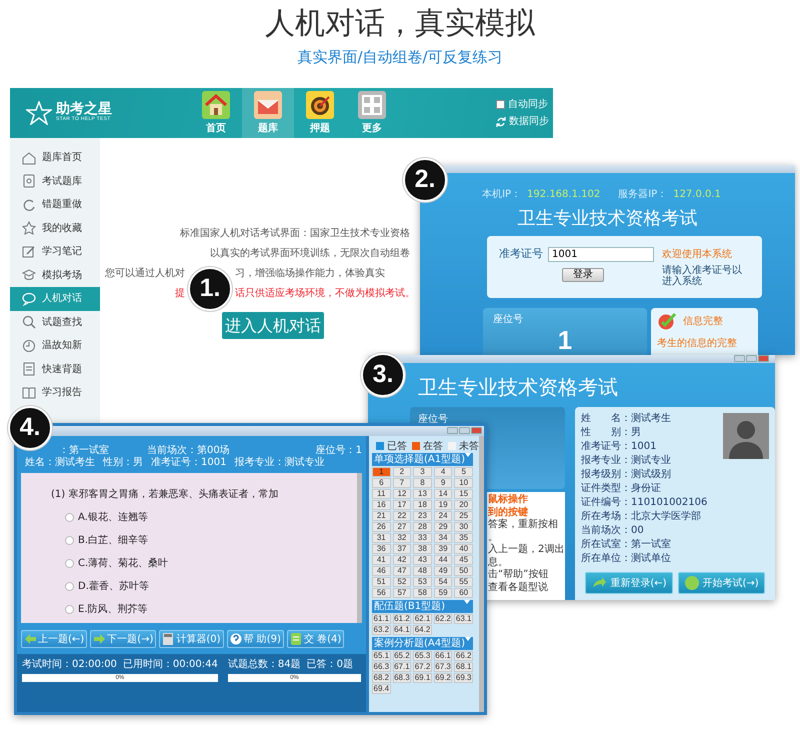 The height and width of the screenshot is (732, 800). Describe the element at coordinates (422, 549) in the screenshot. I see `question-number-button: 38` at that location.